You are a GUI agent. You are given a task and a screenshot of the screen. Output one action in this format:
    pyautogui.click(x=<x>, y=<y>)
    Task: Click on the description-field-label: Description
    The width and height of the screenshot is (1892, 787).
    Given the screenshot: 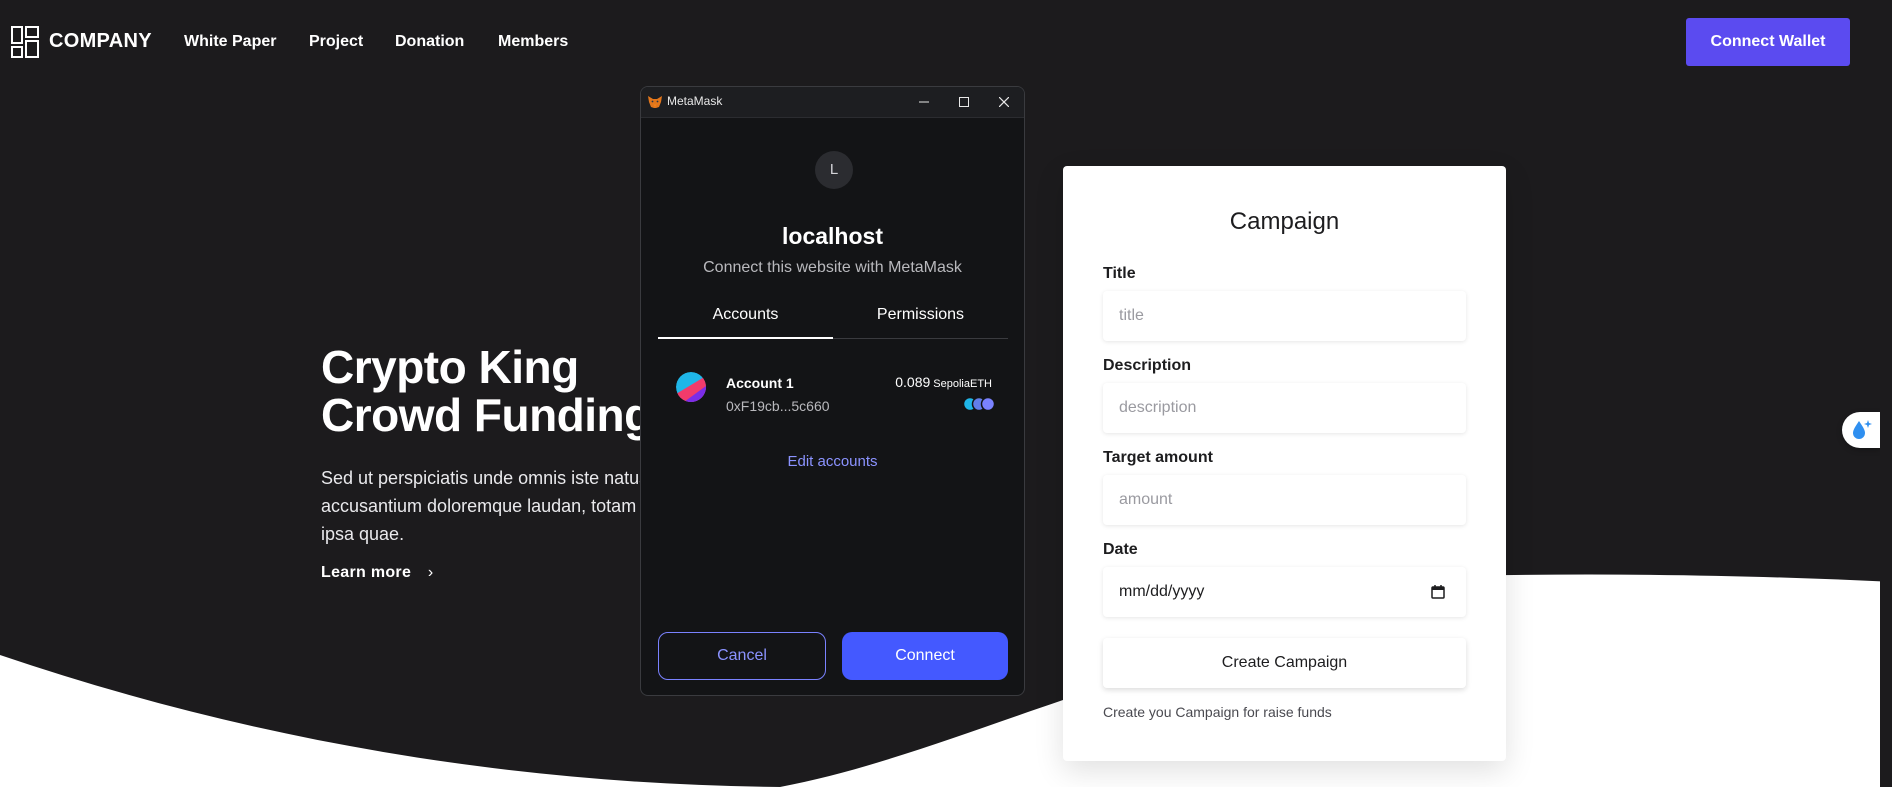 What is the action you would take?
    pyautogui.click(x=1147, y=365)
    